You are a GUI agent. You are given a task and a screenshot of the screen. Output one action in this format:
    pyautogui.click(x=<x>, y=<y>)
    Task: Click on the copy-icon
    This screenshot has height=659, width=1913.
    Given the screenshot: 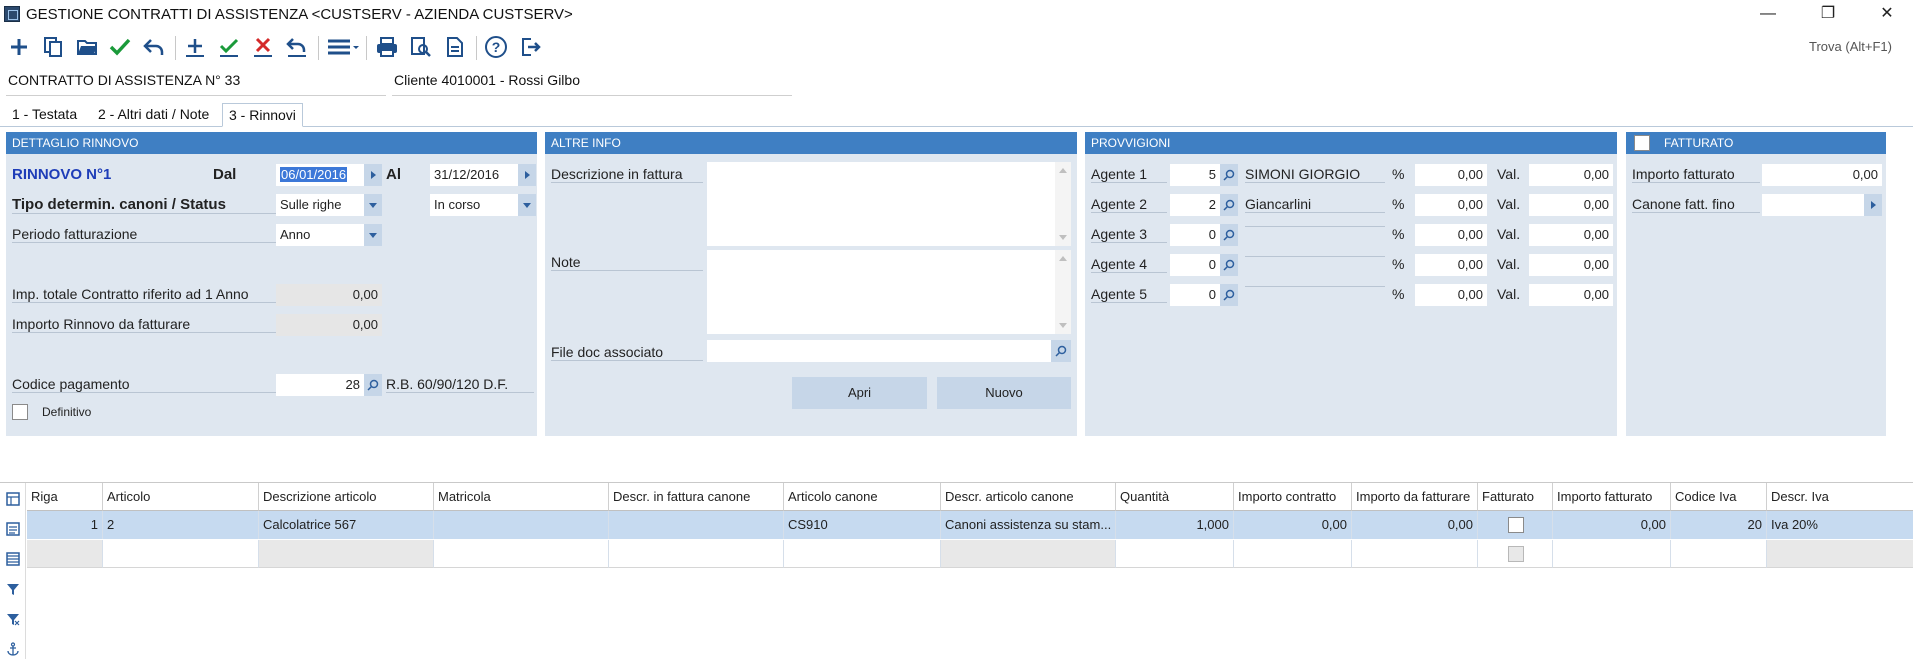 What is the action you would take?
    pyautogui.click(x=53, y=47)
    